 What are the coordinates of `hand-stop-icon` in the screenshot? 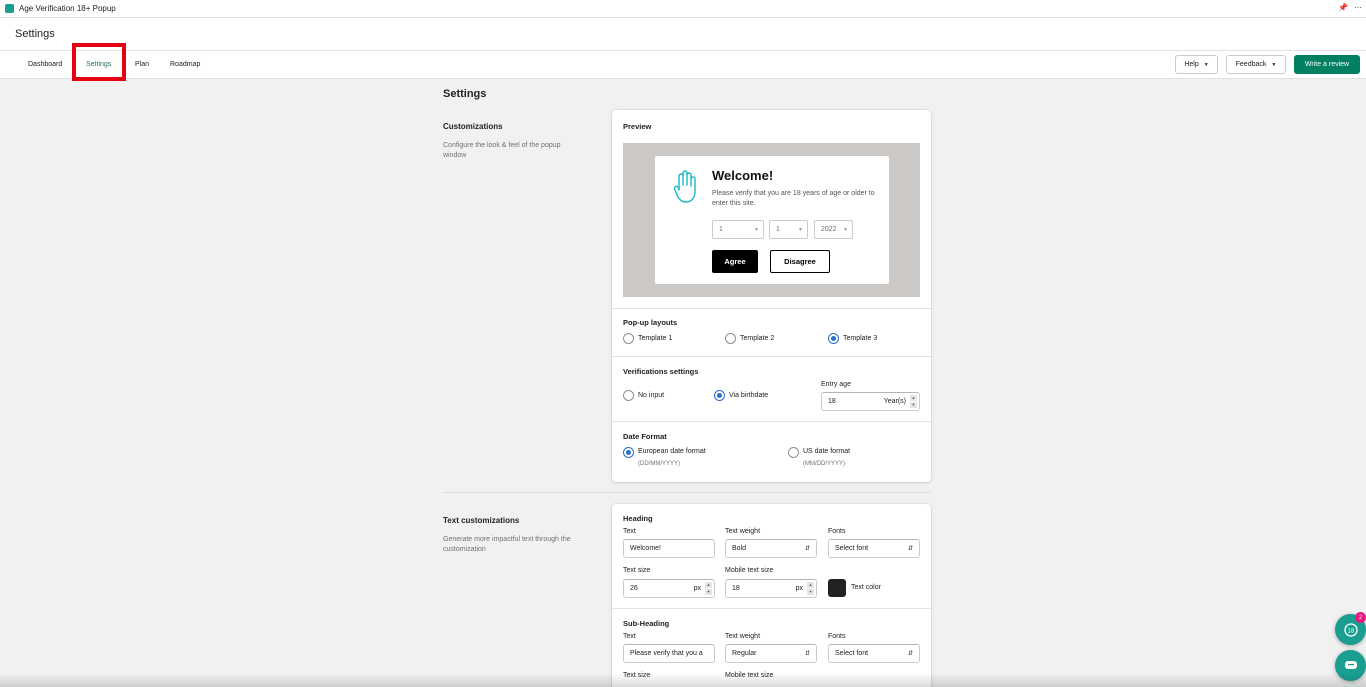 It's located at (684, 186).